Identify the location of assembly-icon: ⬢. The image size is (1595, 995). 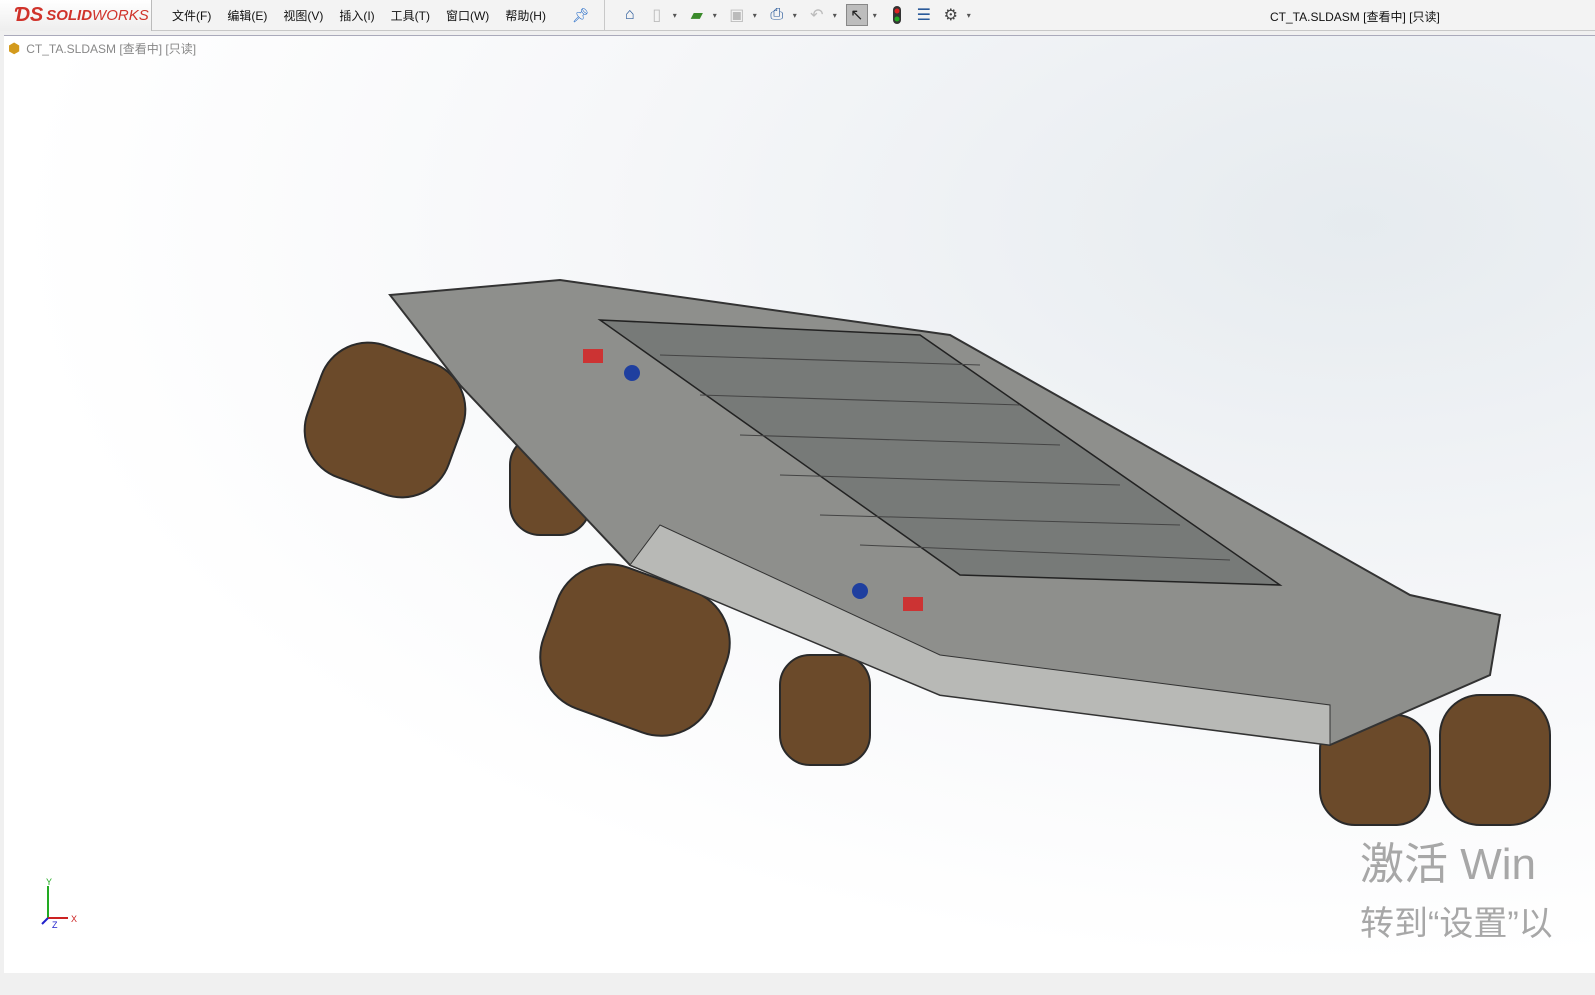
(14, 48).